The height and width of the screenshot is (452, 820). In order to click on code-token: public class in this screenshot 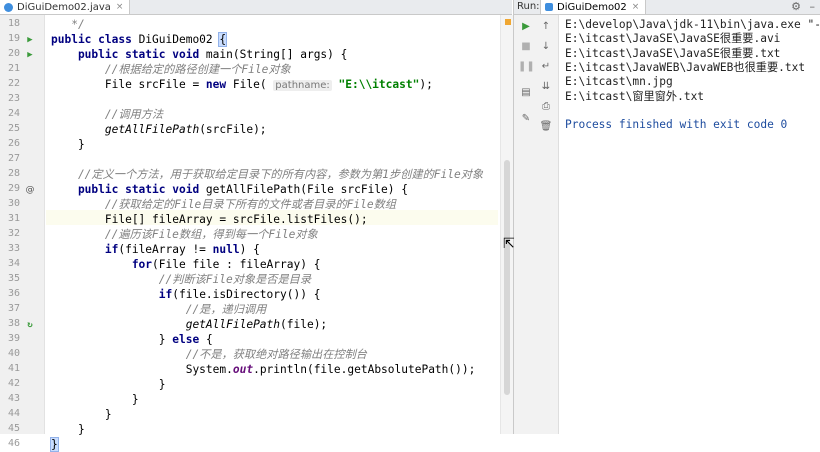, I will do `click(95, 39)`.